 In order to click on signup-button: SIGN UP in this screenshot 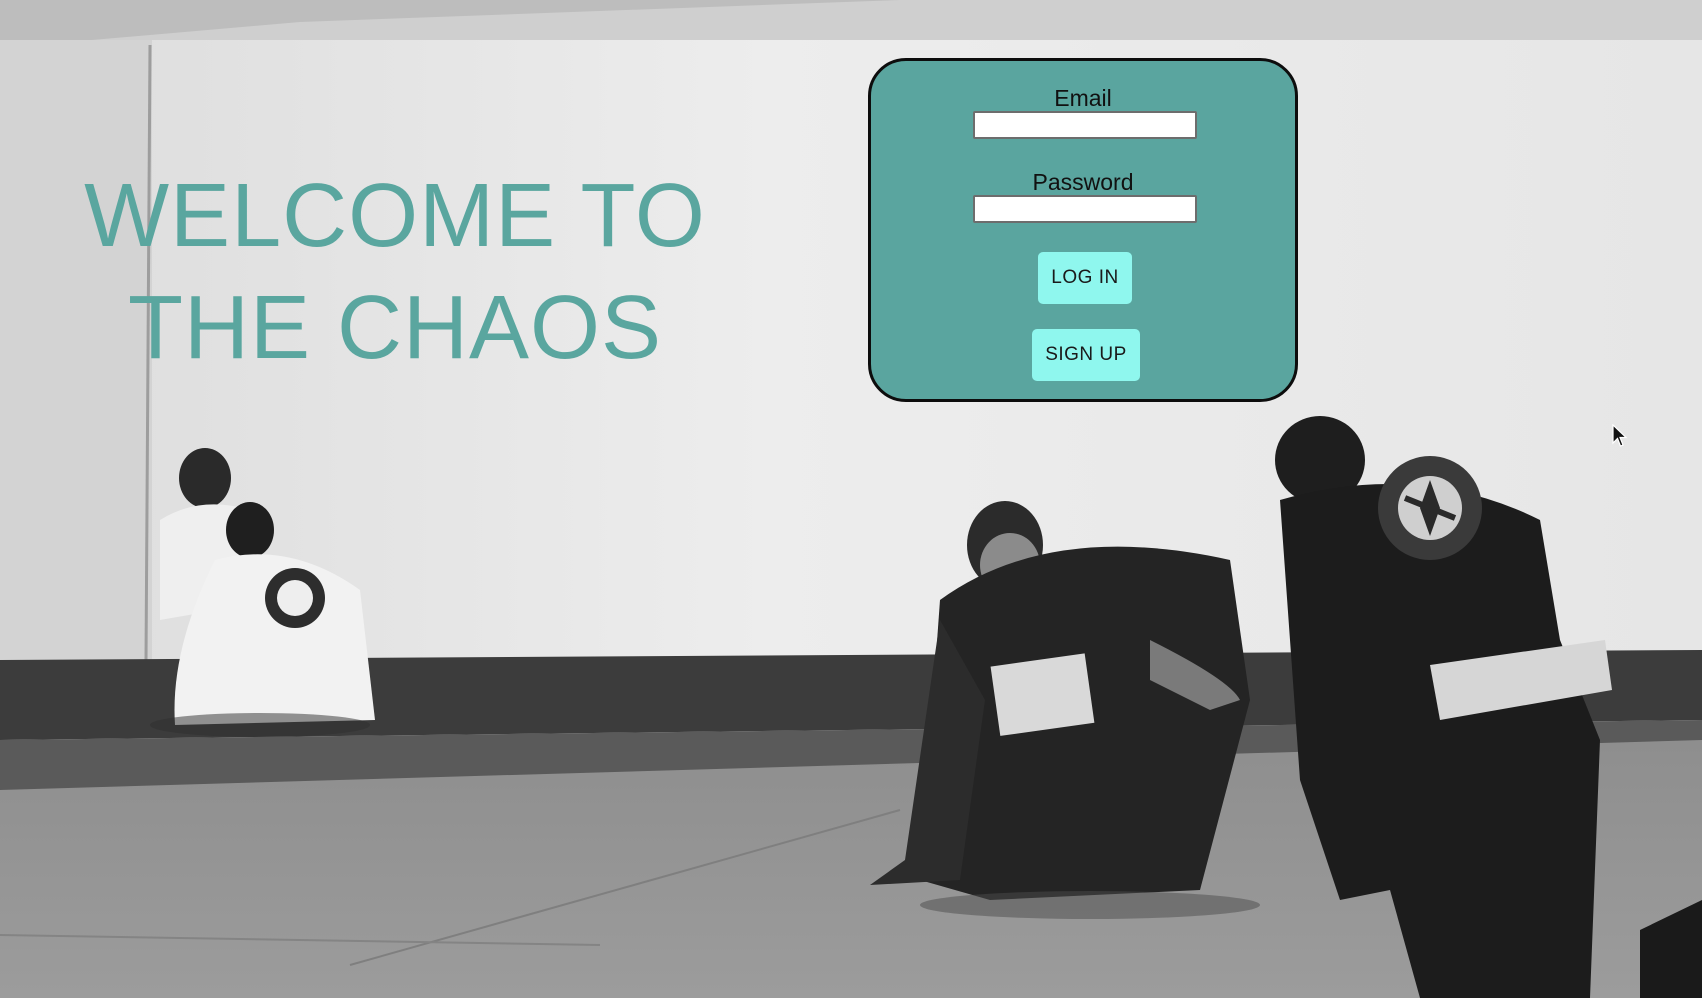, I will do `click(1086, 355)`.